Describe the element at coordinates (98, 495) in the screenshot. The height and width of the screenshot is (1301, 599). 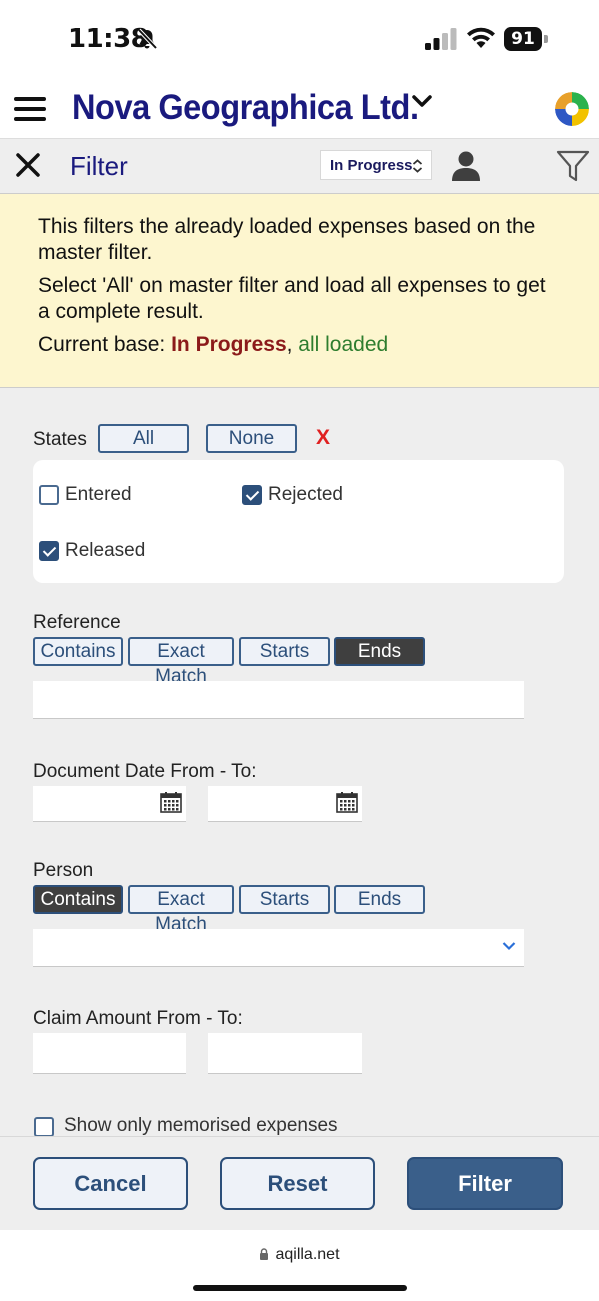
I see `checkbox-entered-label: Entered` at that location.